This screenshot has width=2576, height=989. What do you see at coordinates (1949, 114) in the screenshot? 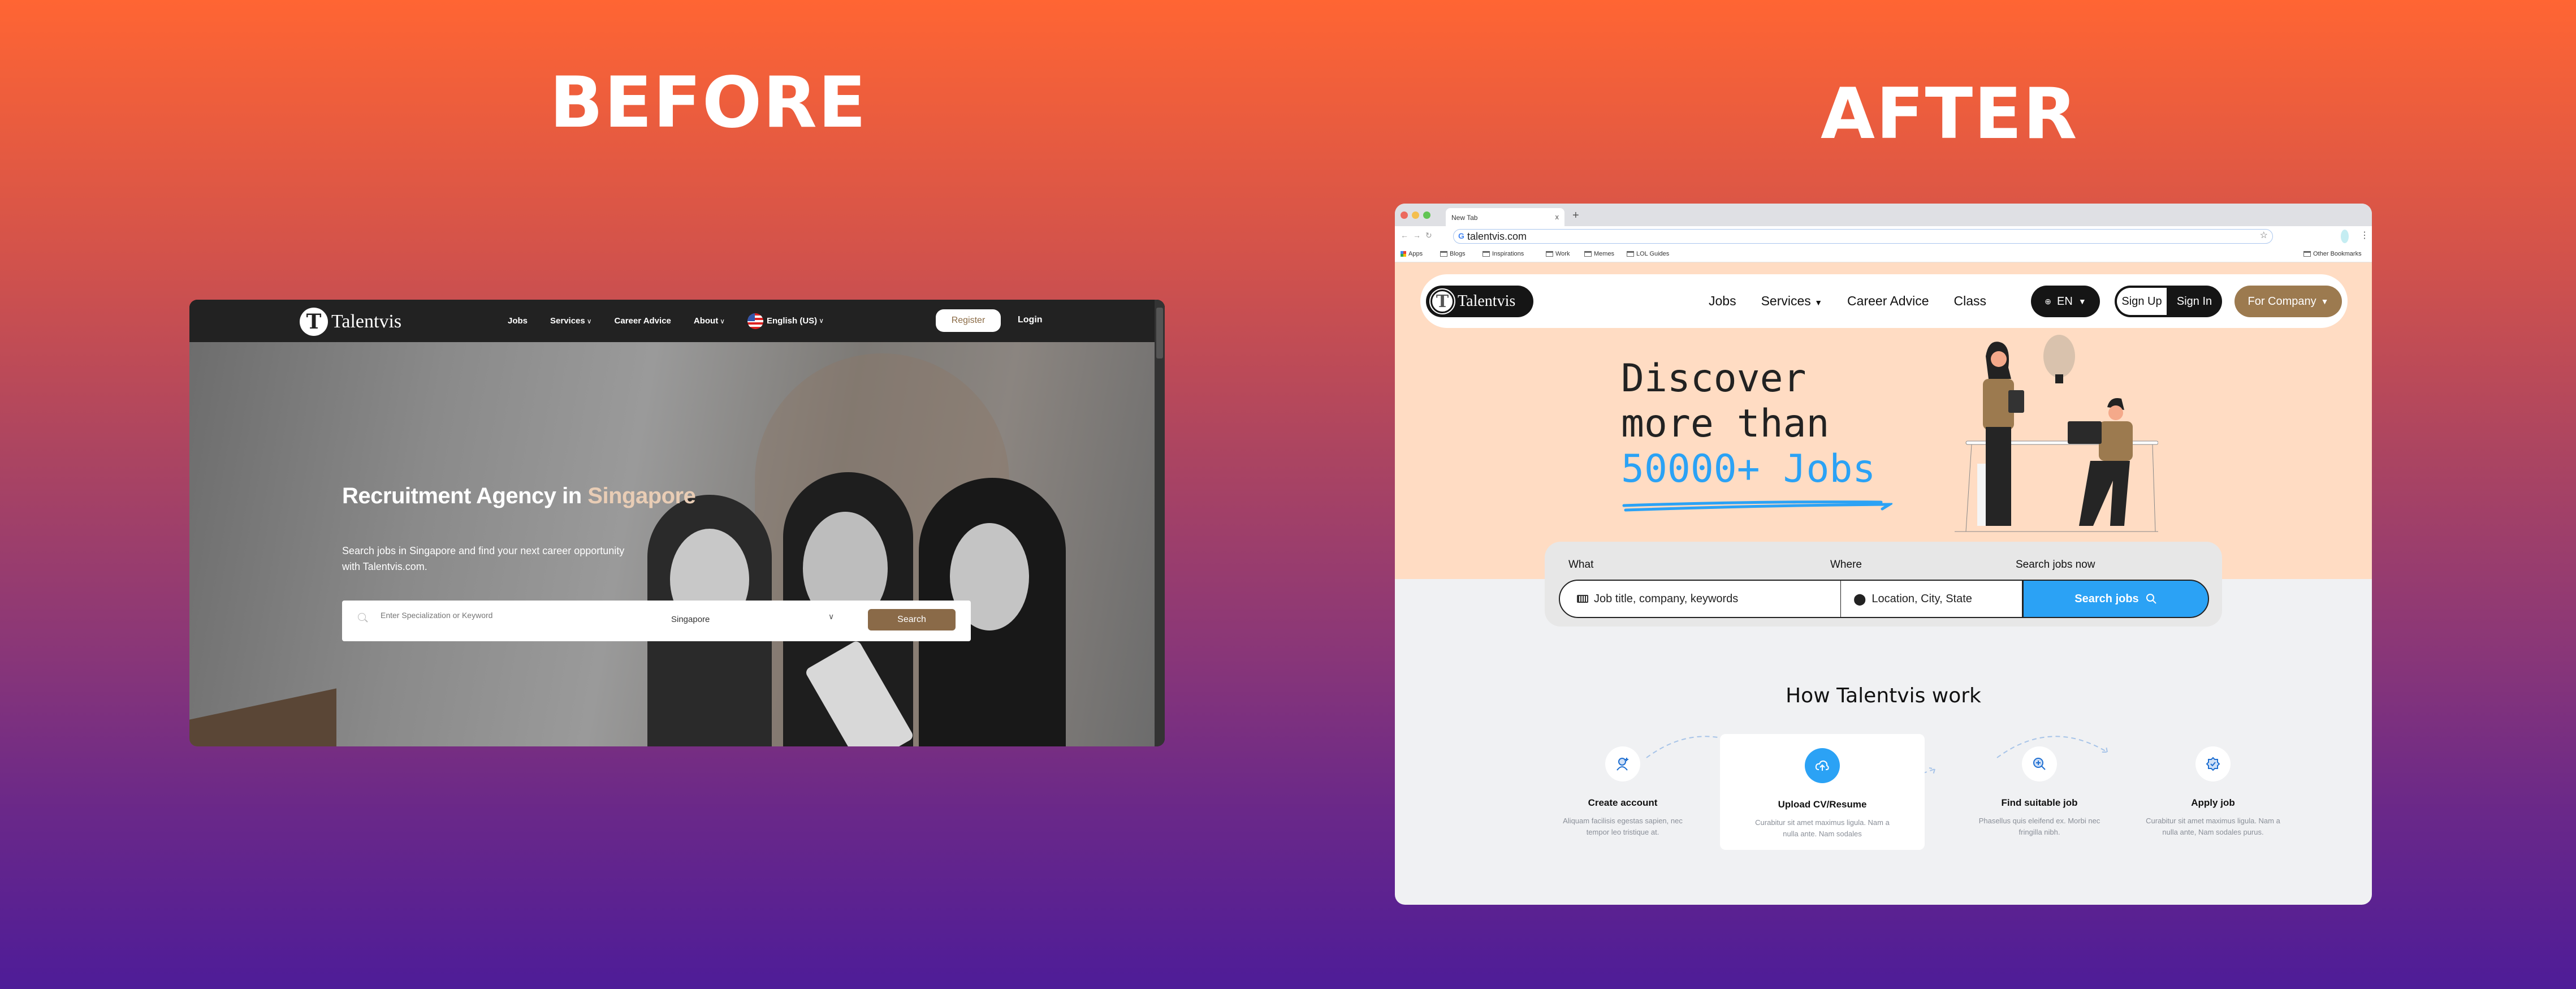
I see `after-label: AFTER` at bounding box center [1949, 114].